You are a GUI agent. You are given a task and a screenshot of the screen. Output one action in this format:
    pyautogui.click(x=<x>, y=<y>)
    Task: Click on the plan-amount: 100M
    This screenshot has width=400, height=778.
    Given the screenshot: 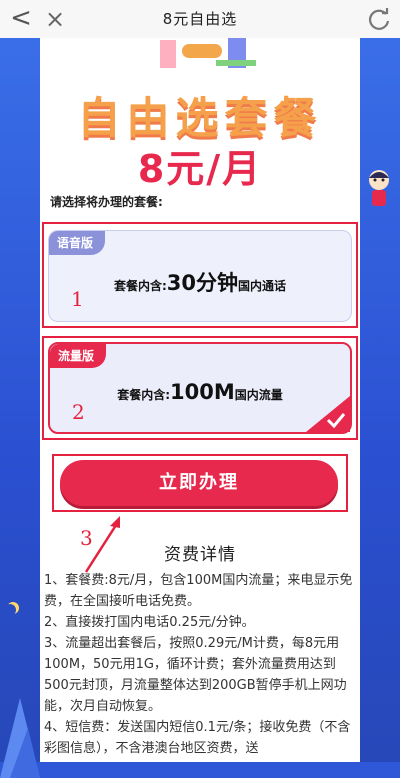 What is the action you would take?
    pyautogui.click(x=202, y=392)
    